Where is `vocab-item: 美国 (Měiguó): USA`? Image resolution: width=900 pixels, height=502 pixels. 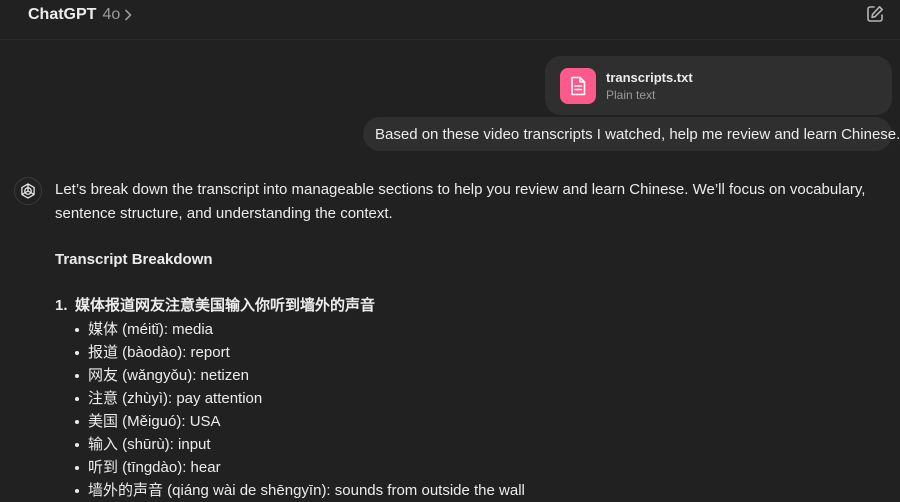 vocab-item: 美国 (Měiguó): USA is located at coordinates (475, 421).